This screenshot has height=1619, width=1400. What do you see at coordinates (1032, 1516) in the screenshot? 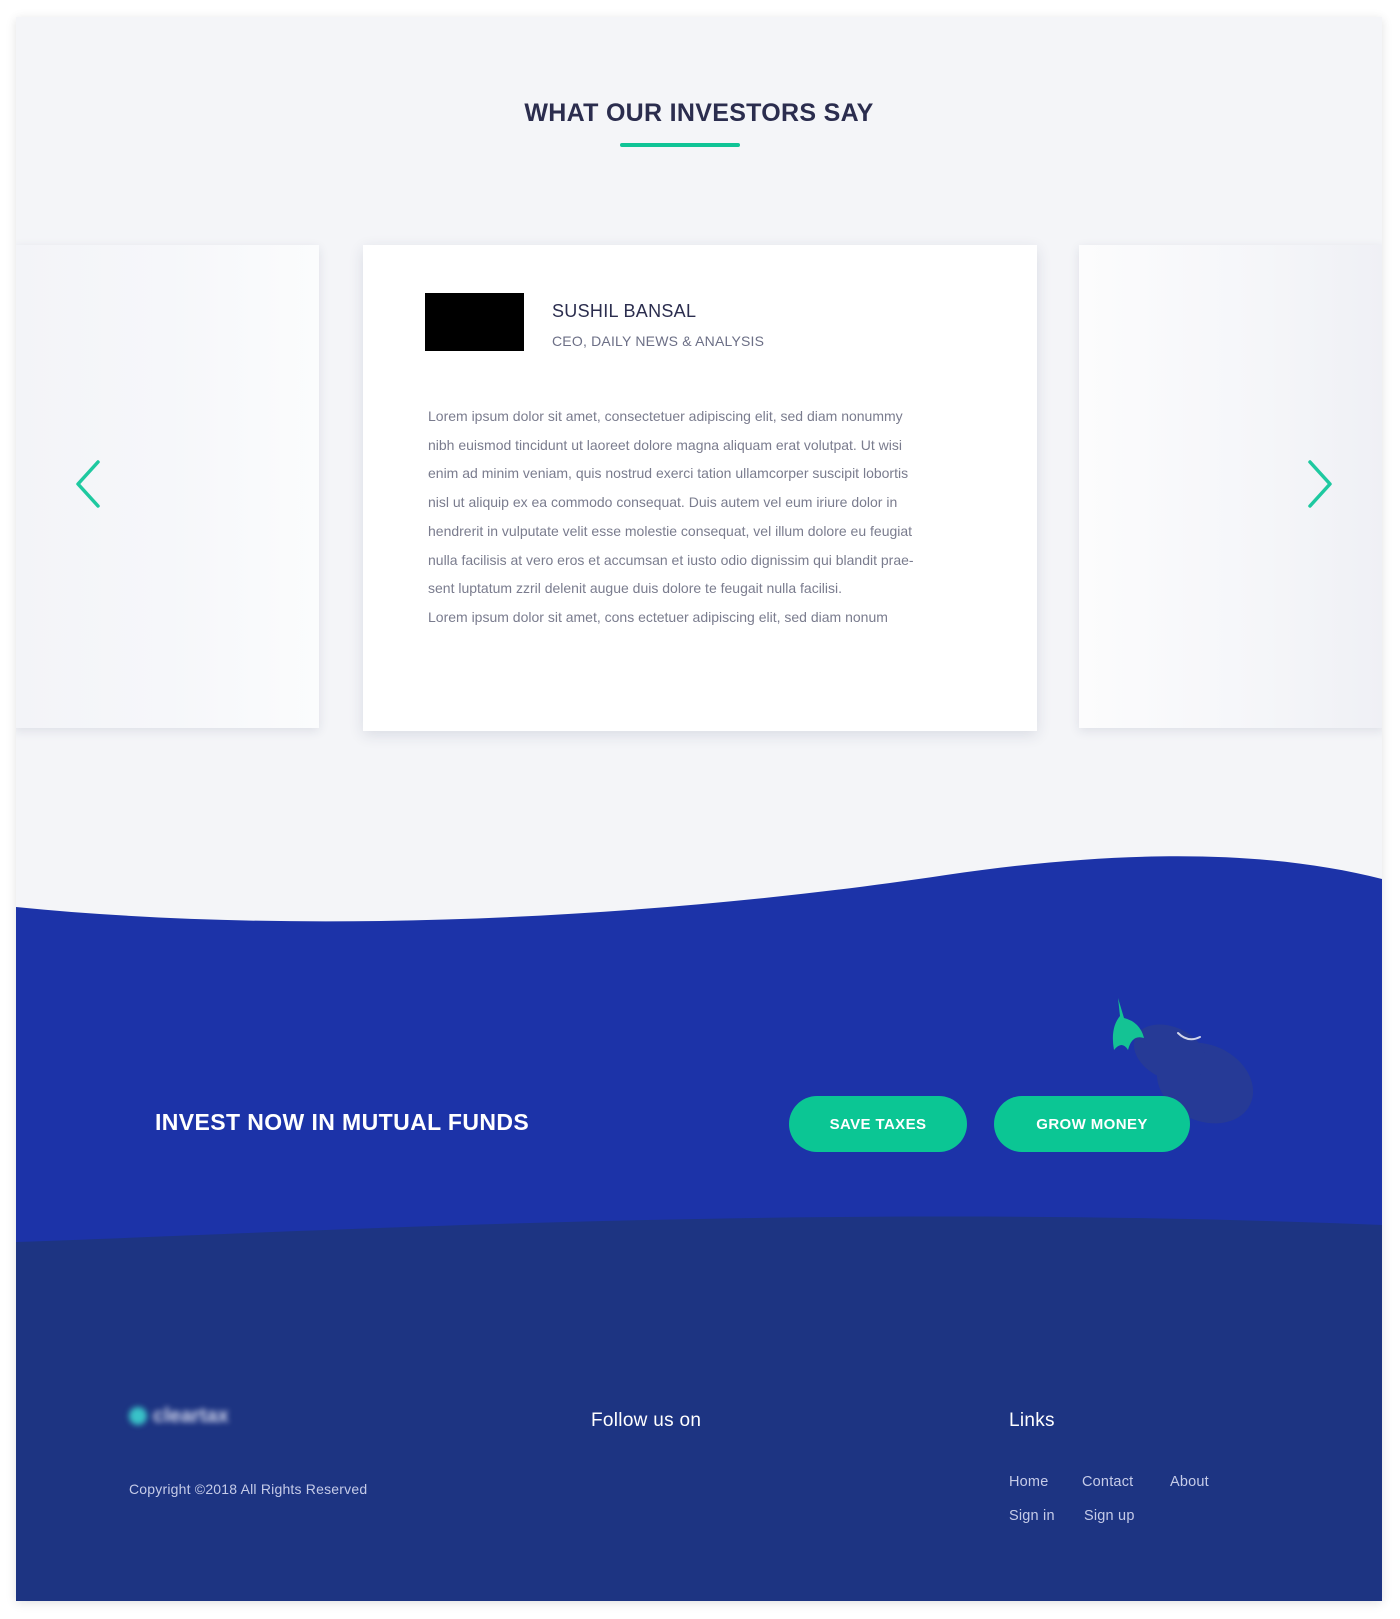
I see `footer-link-sign-in: Sign in` at bounding box center [1032, 1516].